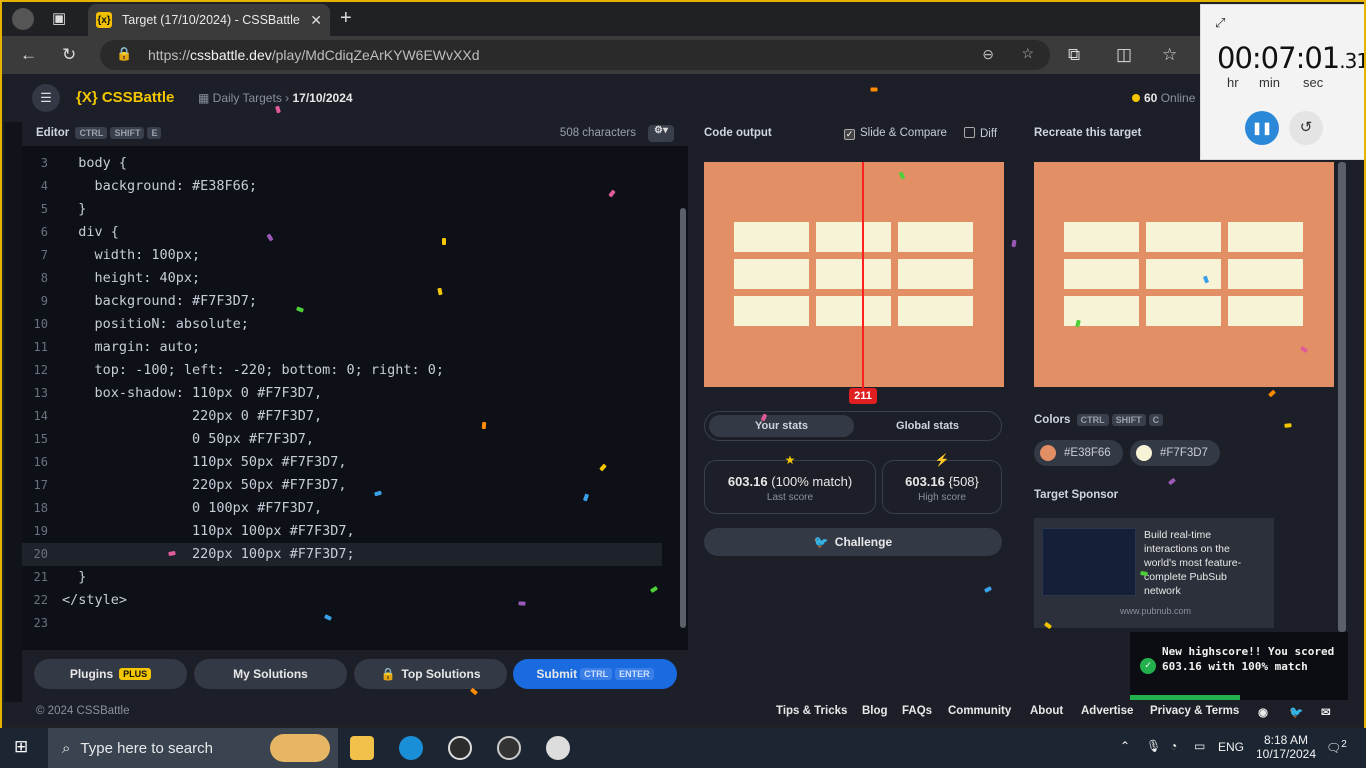 This screenshot has width=1366, height=768. I want to click on tray-chevron-icon: ⌃, so click(1125, 746).